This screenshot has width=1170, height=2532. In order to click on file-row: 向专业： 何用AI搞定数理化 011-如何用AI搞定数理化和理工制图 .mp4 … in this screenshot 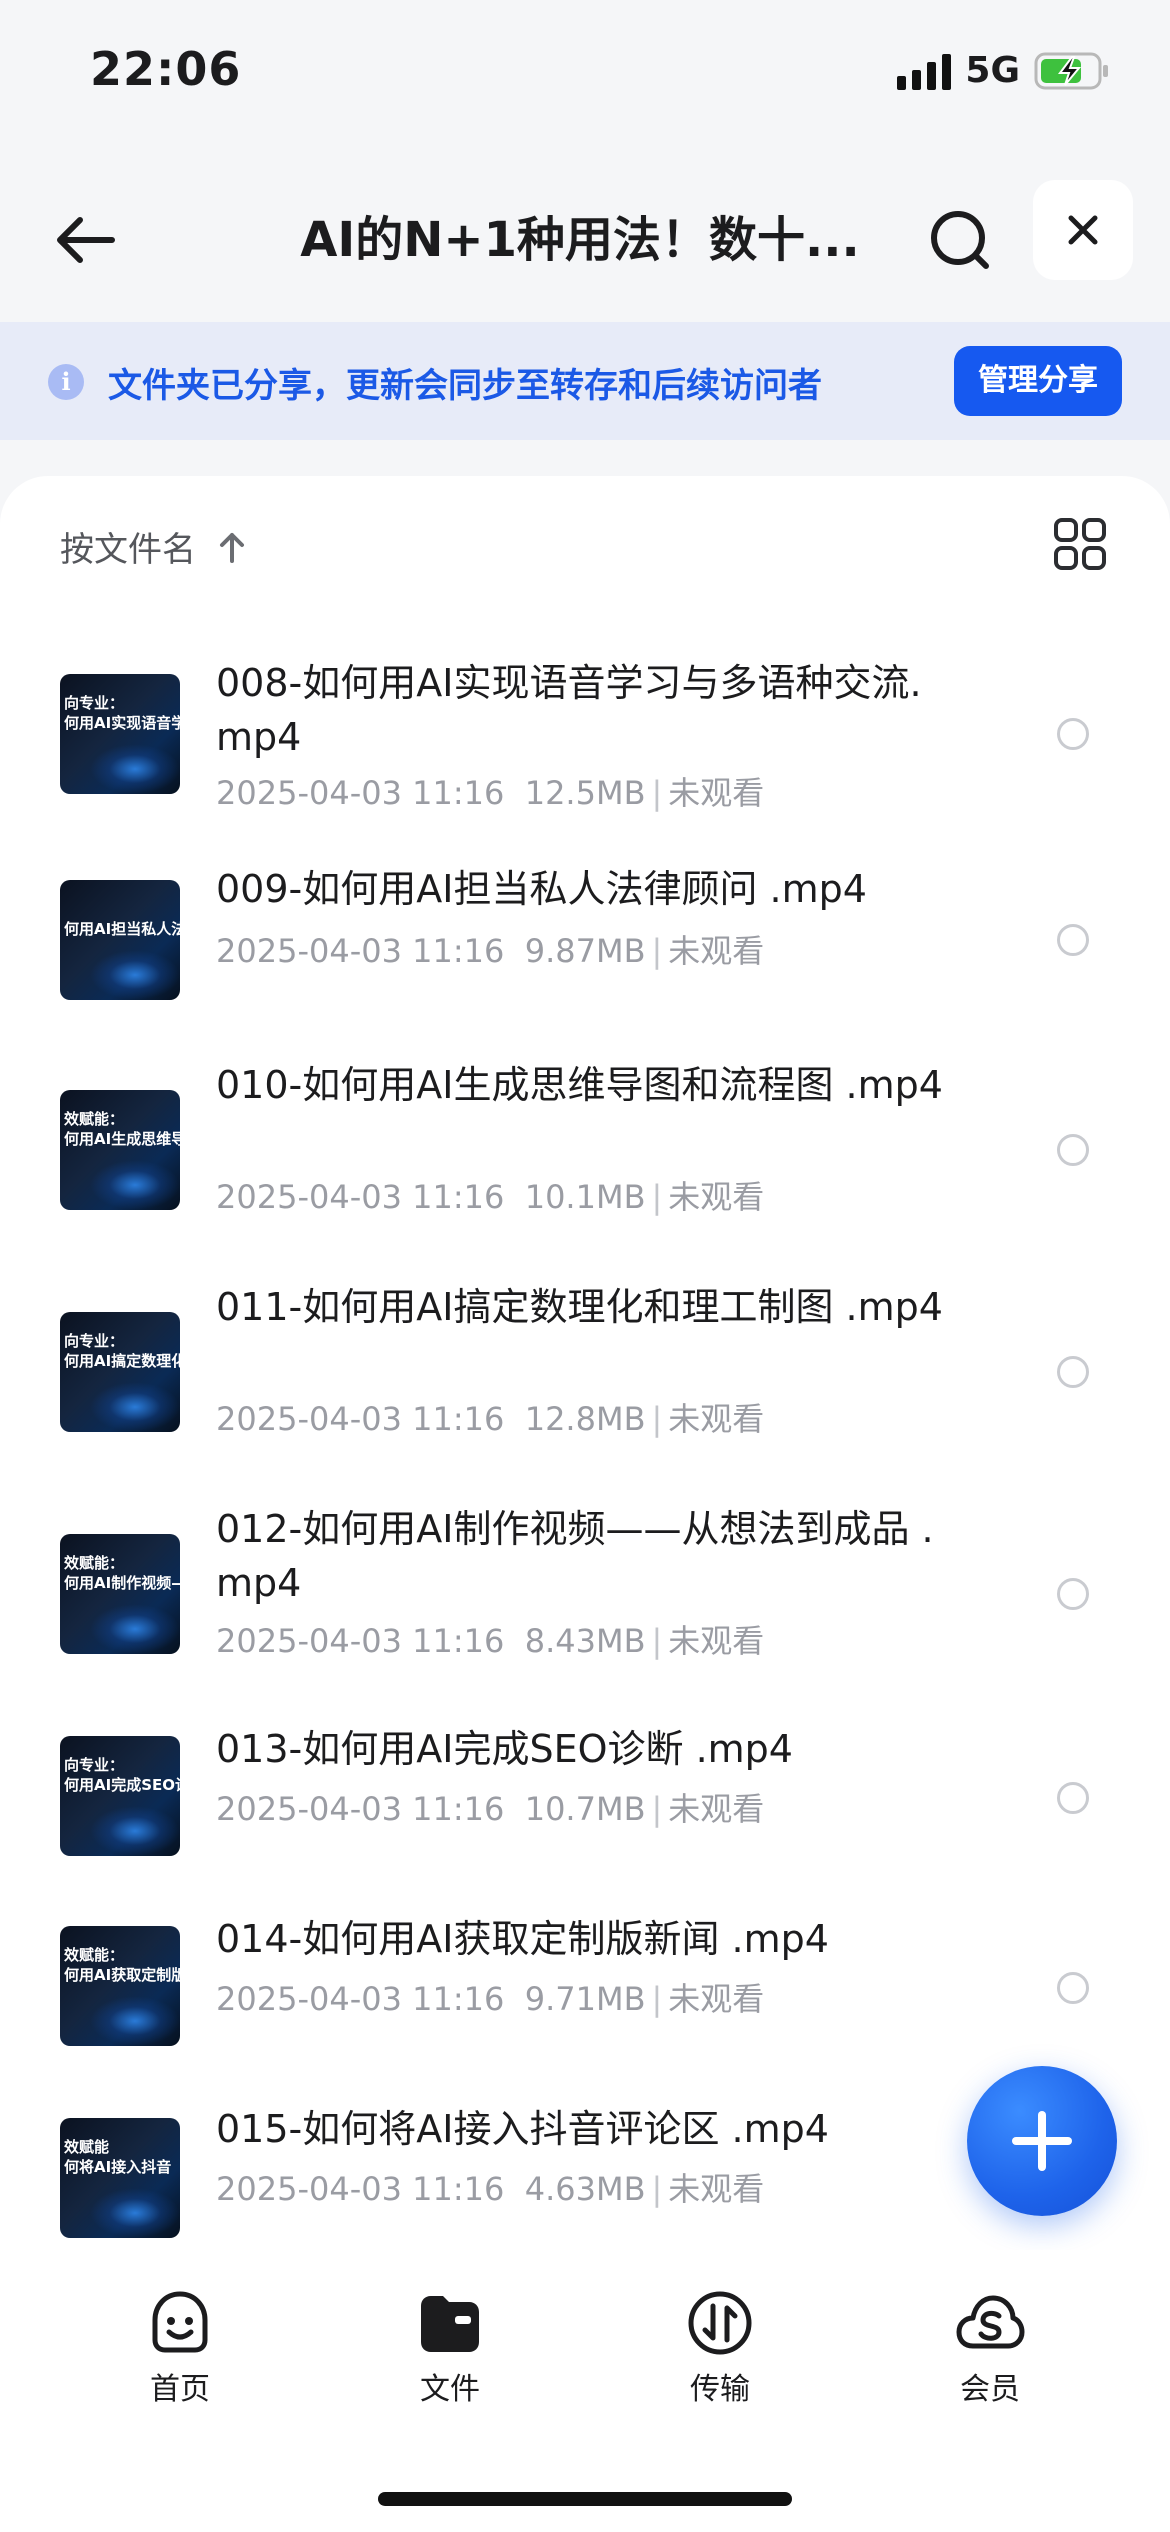, I will do `click(585, 1357)`.